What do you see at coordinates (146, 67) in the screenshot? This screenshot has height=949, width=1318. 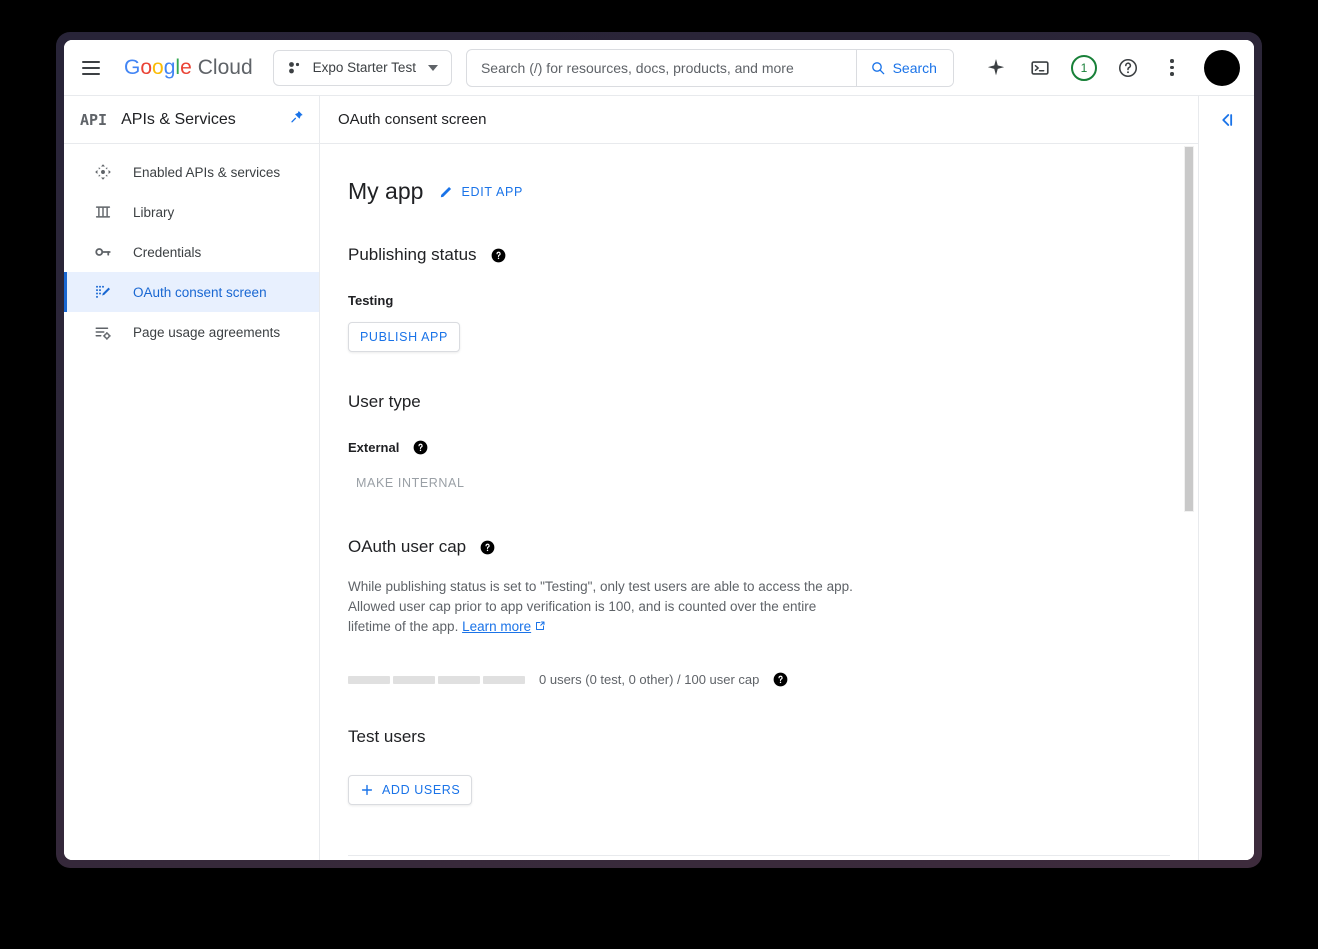 I see `logo-letter-o1: o` at bounding box center [146, 67].